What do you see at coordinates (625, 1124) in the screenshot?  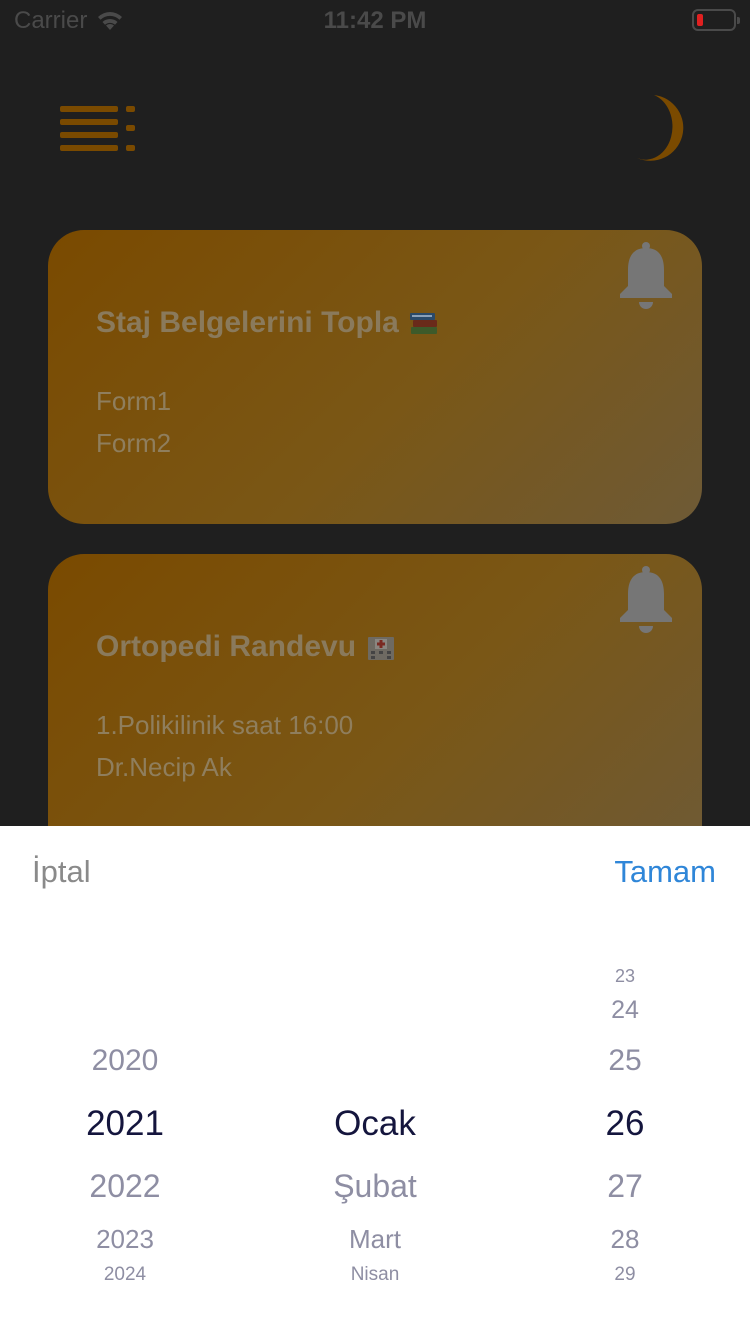 I see `picker-option-selected: 26` at bounding box center [625, 1124].